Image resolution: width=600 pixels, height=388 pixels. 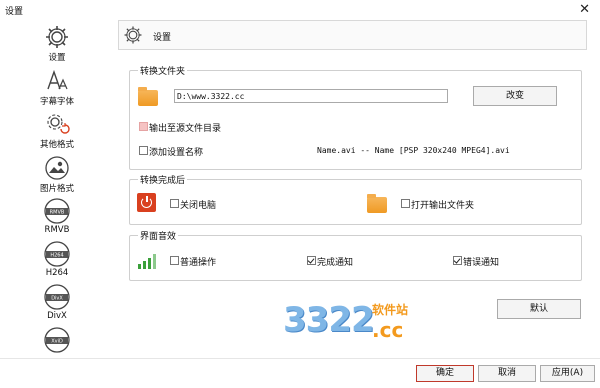 I want to click on divx-icon: DivX, so click(x=57, y=297).